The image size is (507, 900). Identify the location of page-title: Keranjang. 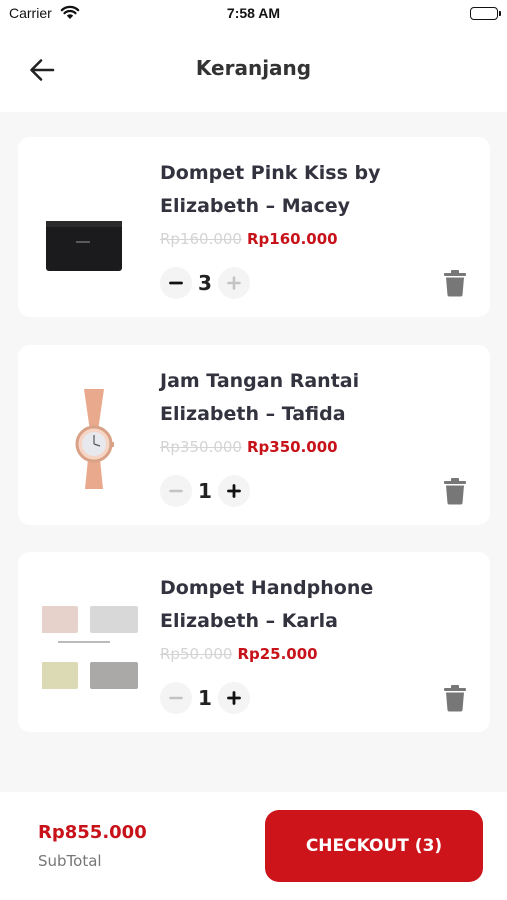
(253, 68).